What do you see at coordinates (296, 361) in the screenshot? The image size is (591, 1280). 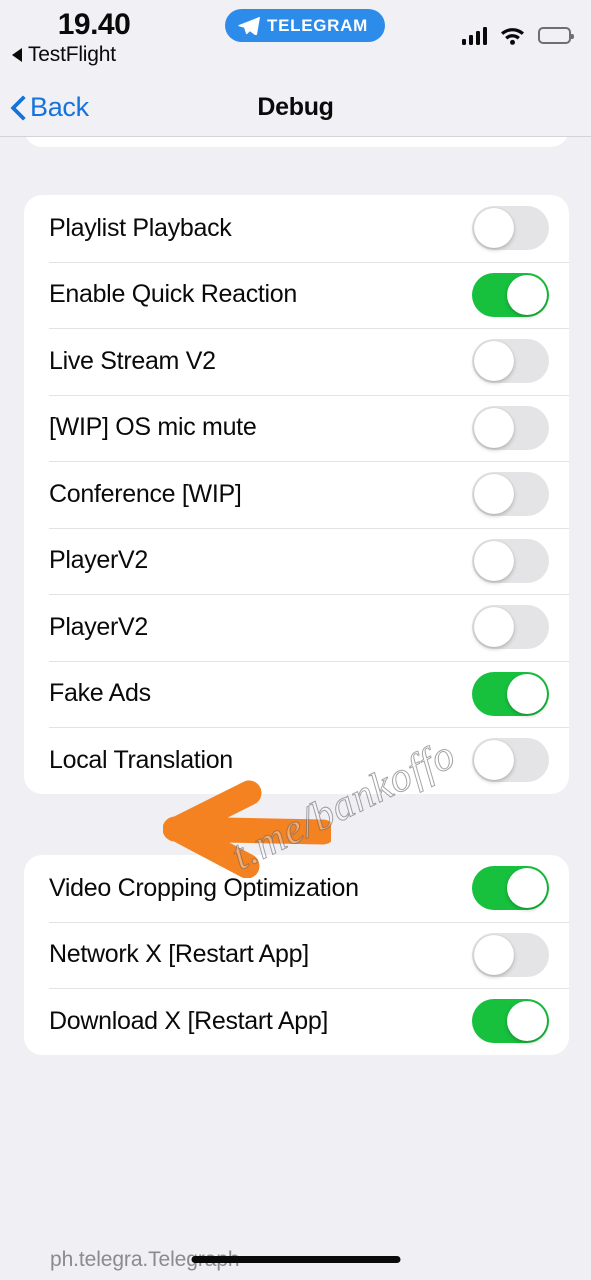 I see `settings-row: Live Stream V2` at bounding box center [296, 361].